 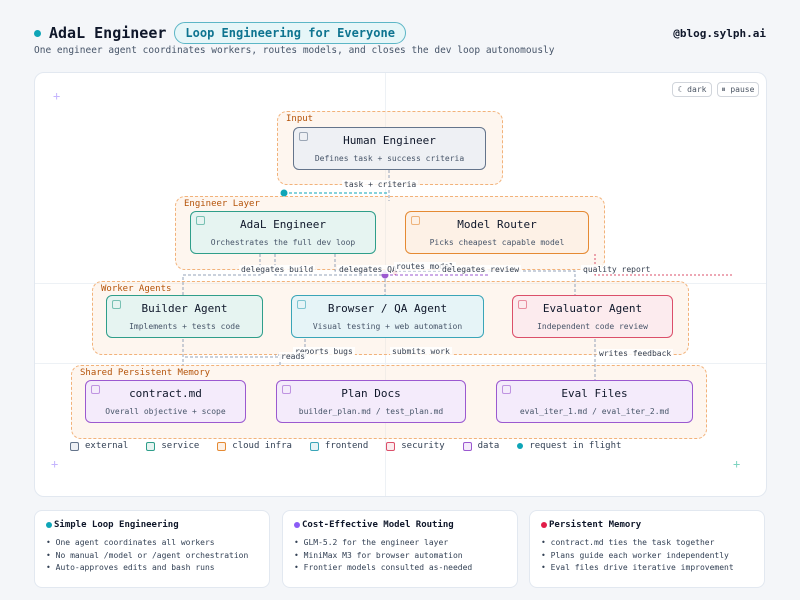 I want to click on card-title: Cost-Effective Model Routing, so click(x=400, y=525).